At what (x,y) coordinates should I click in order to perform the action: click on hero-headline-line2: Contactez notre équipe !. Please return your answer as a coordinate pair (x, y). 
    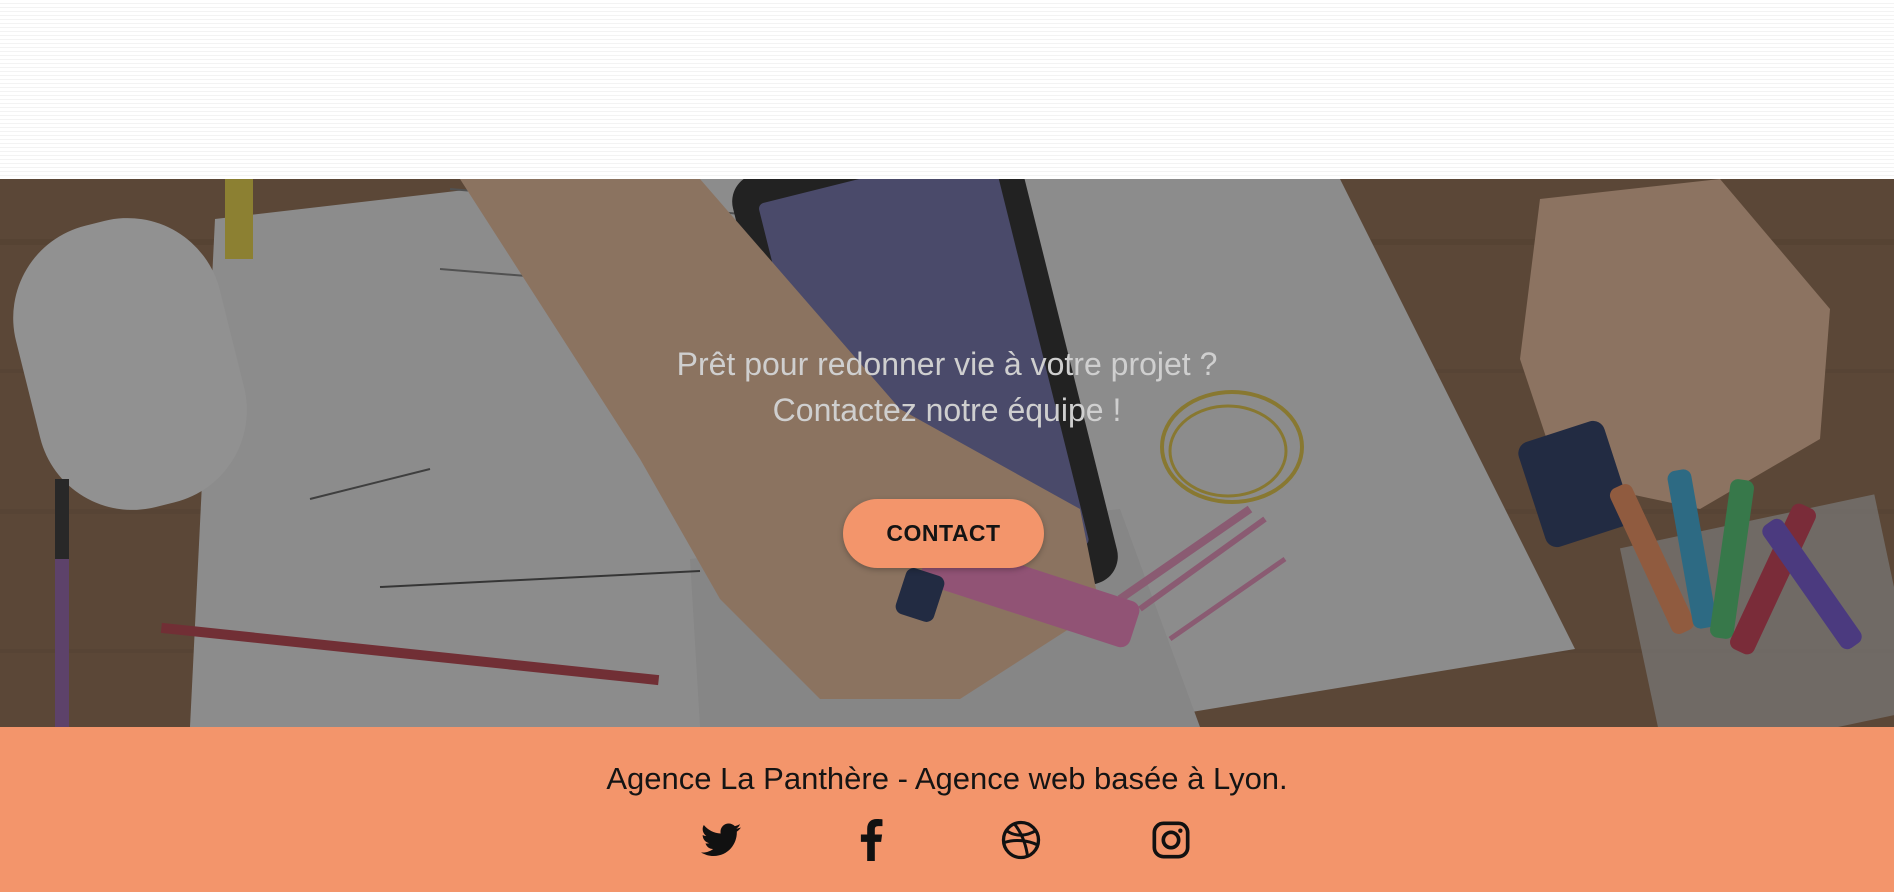
    Looking at the image, I should click on (947, 410).